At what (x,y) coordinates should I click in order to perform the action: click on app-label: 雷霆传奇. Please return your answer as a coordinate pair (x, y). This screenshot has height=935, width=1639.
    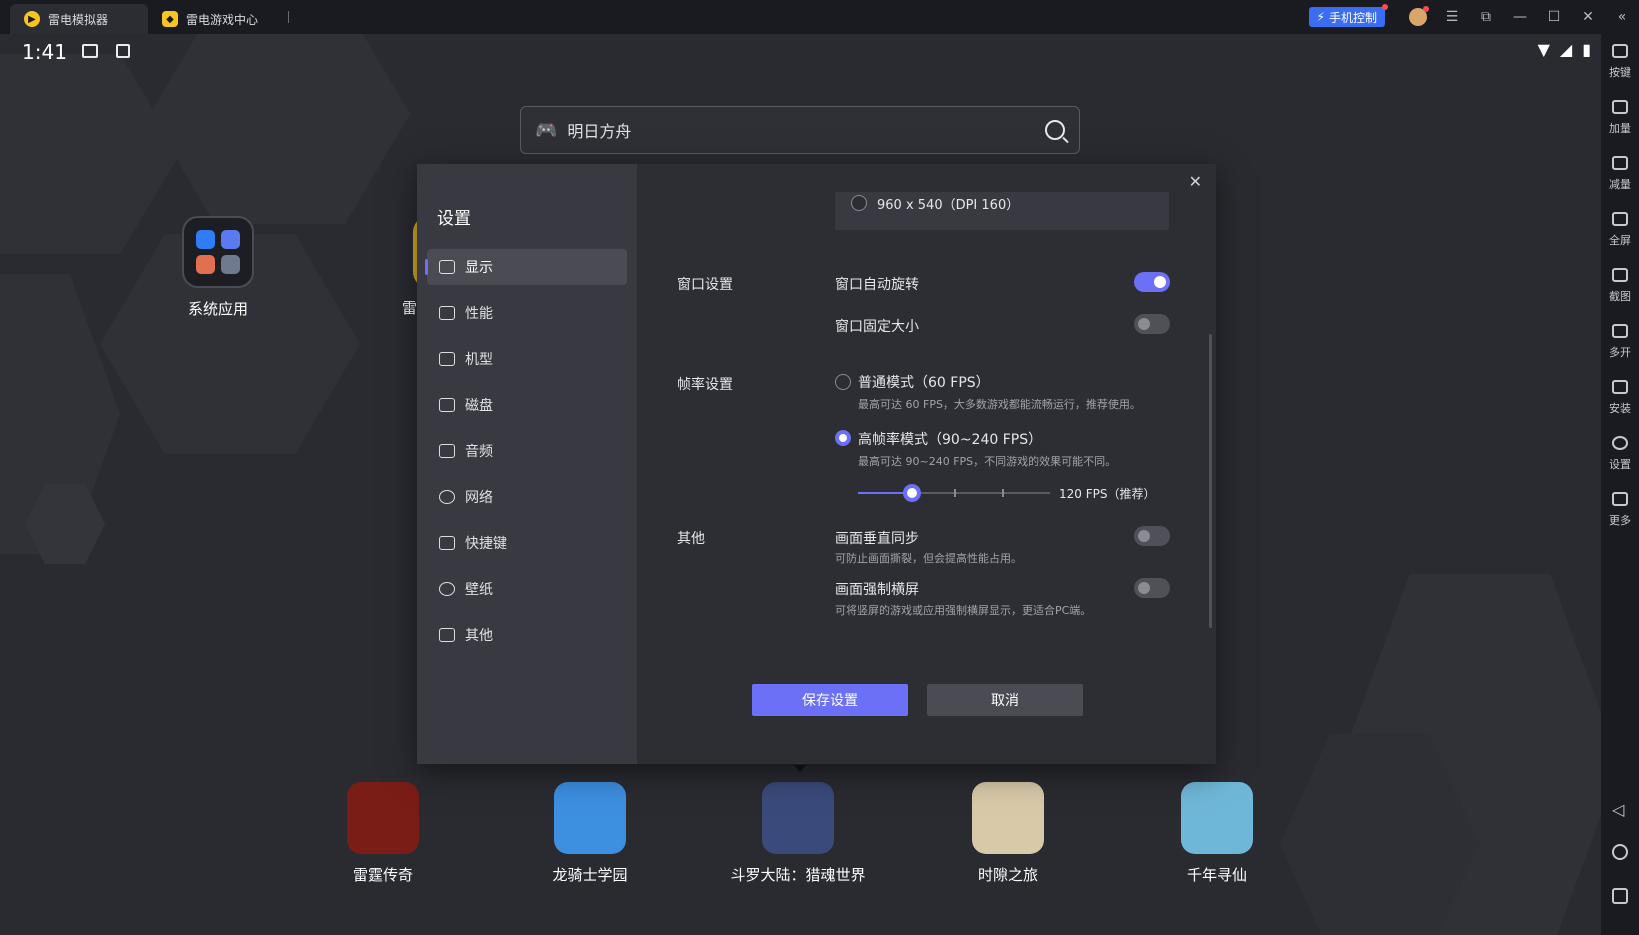
    Looking at the image, I should click on (382, 875).